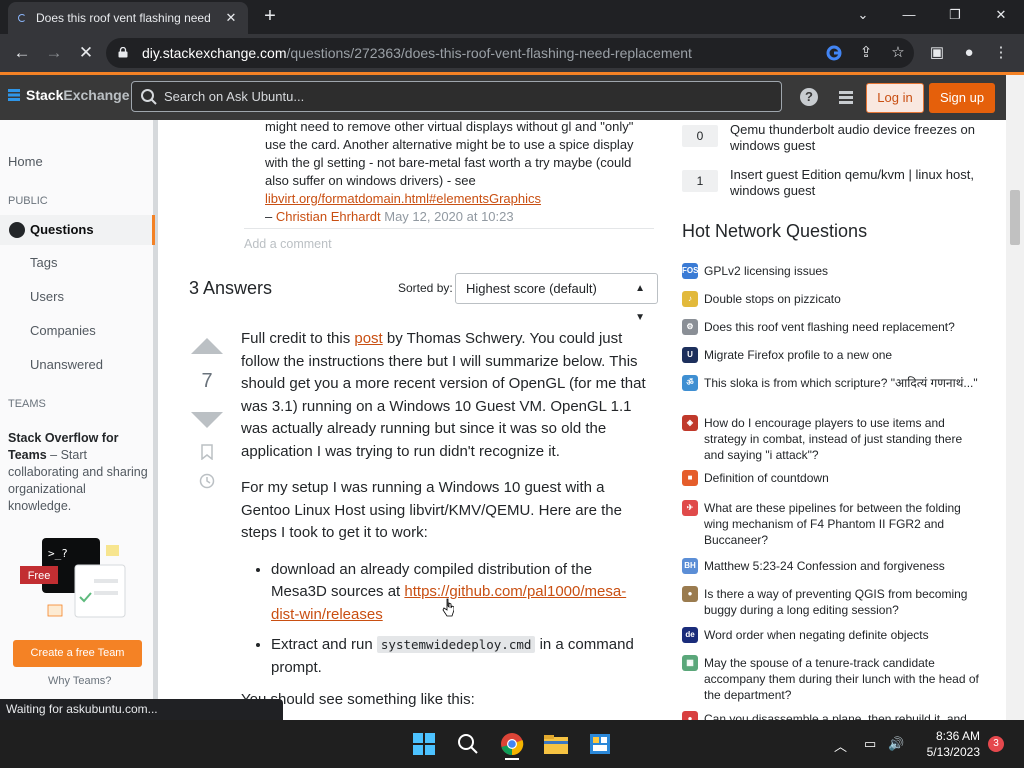 The width and height of the screenshot is (1024, 768). Describe the element at coordinates (468, 744) in the screenshot. I see `search-icon` at that location.